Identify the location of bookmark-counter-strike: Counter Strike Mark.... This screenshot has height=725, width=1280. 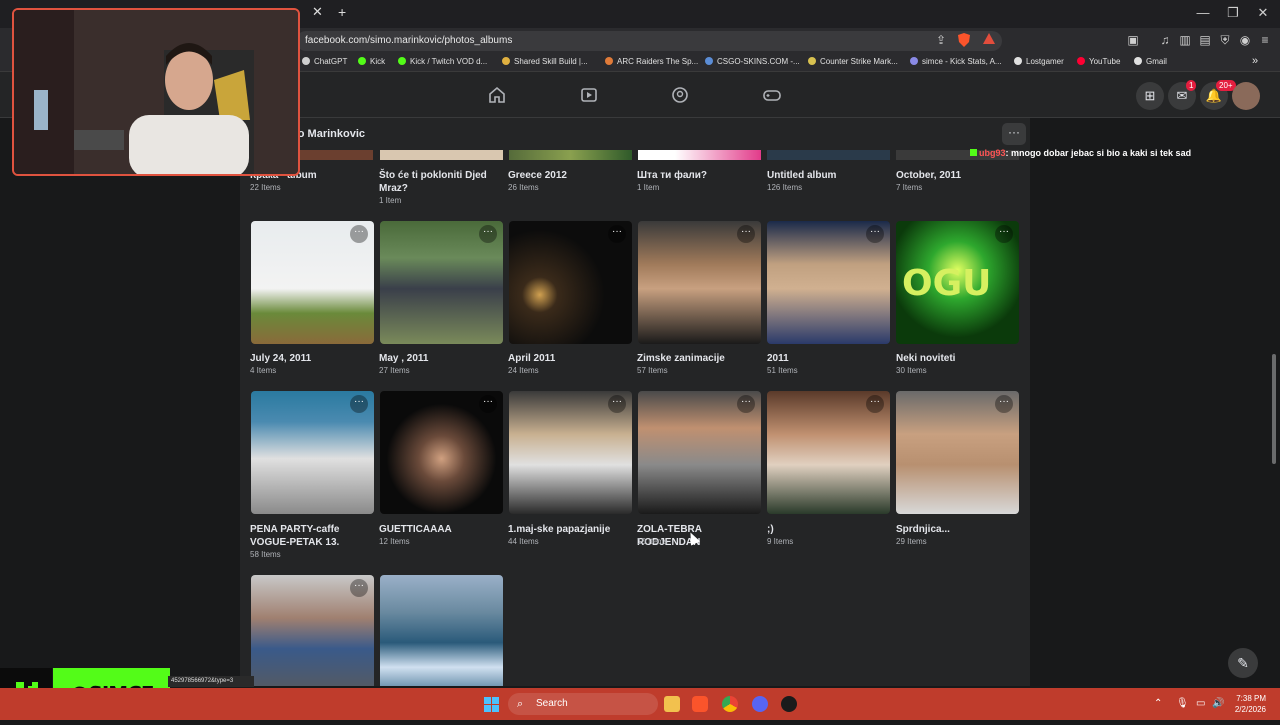
(853, 61).